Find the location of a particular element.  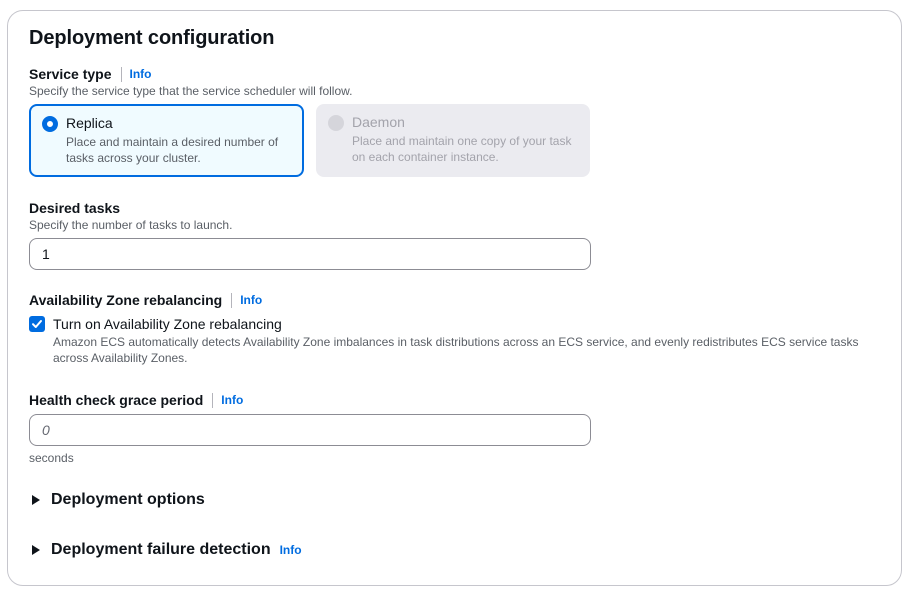

desired-tasks-label: Desired tasks is located at coordinates (75, 208).